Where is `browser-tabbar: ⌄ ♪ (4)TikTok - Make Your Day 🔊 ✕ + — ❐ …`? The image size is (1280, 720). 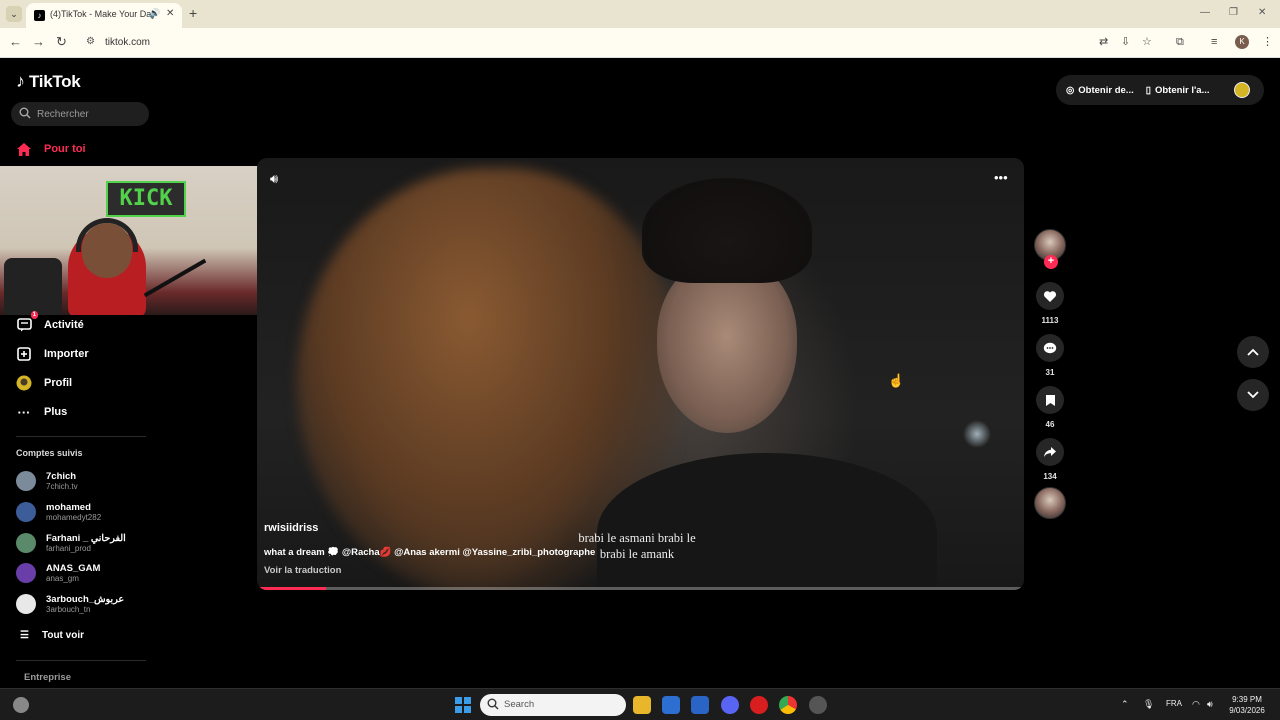 browser-tabbar: ⌄ ♪ (4)TikTok - Make Your Day 🔊 ✕ + — ❐ … is located at coordinates (640, 14).